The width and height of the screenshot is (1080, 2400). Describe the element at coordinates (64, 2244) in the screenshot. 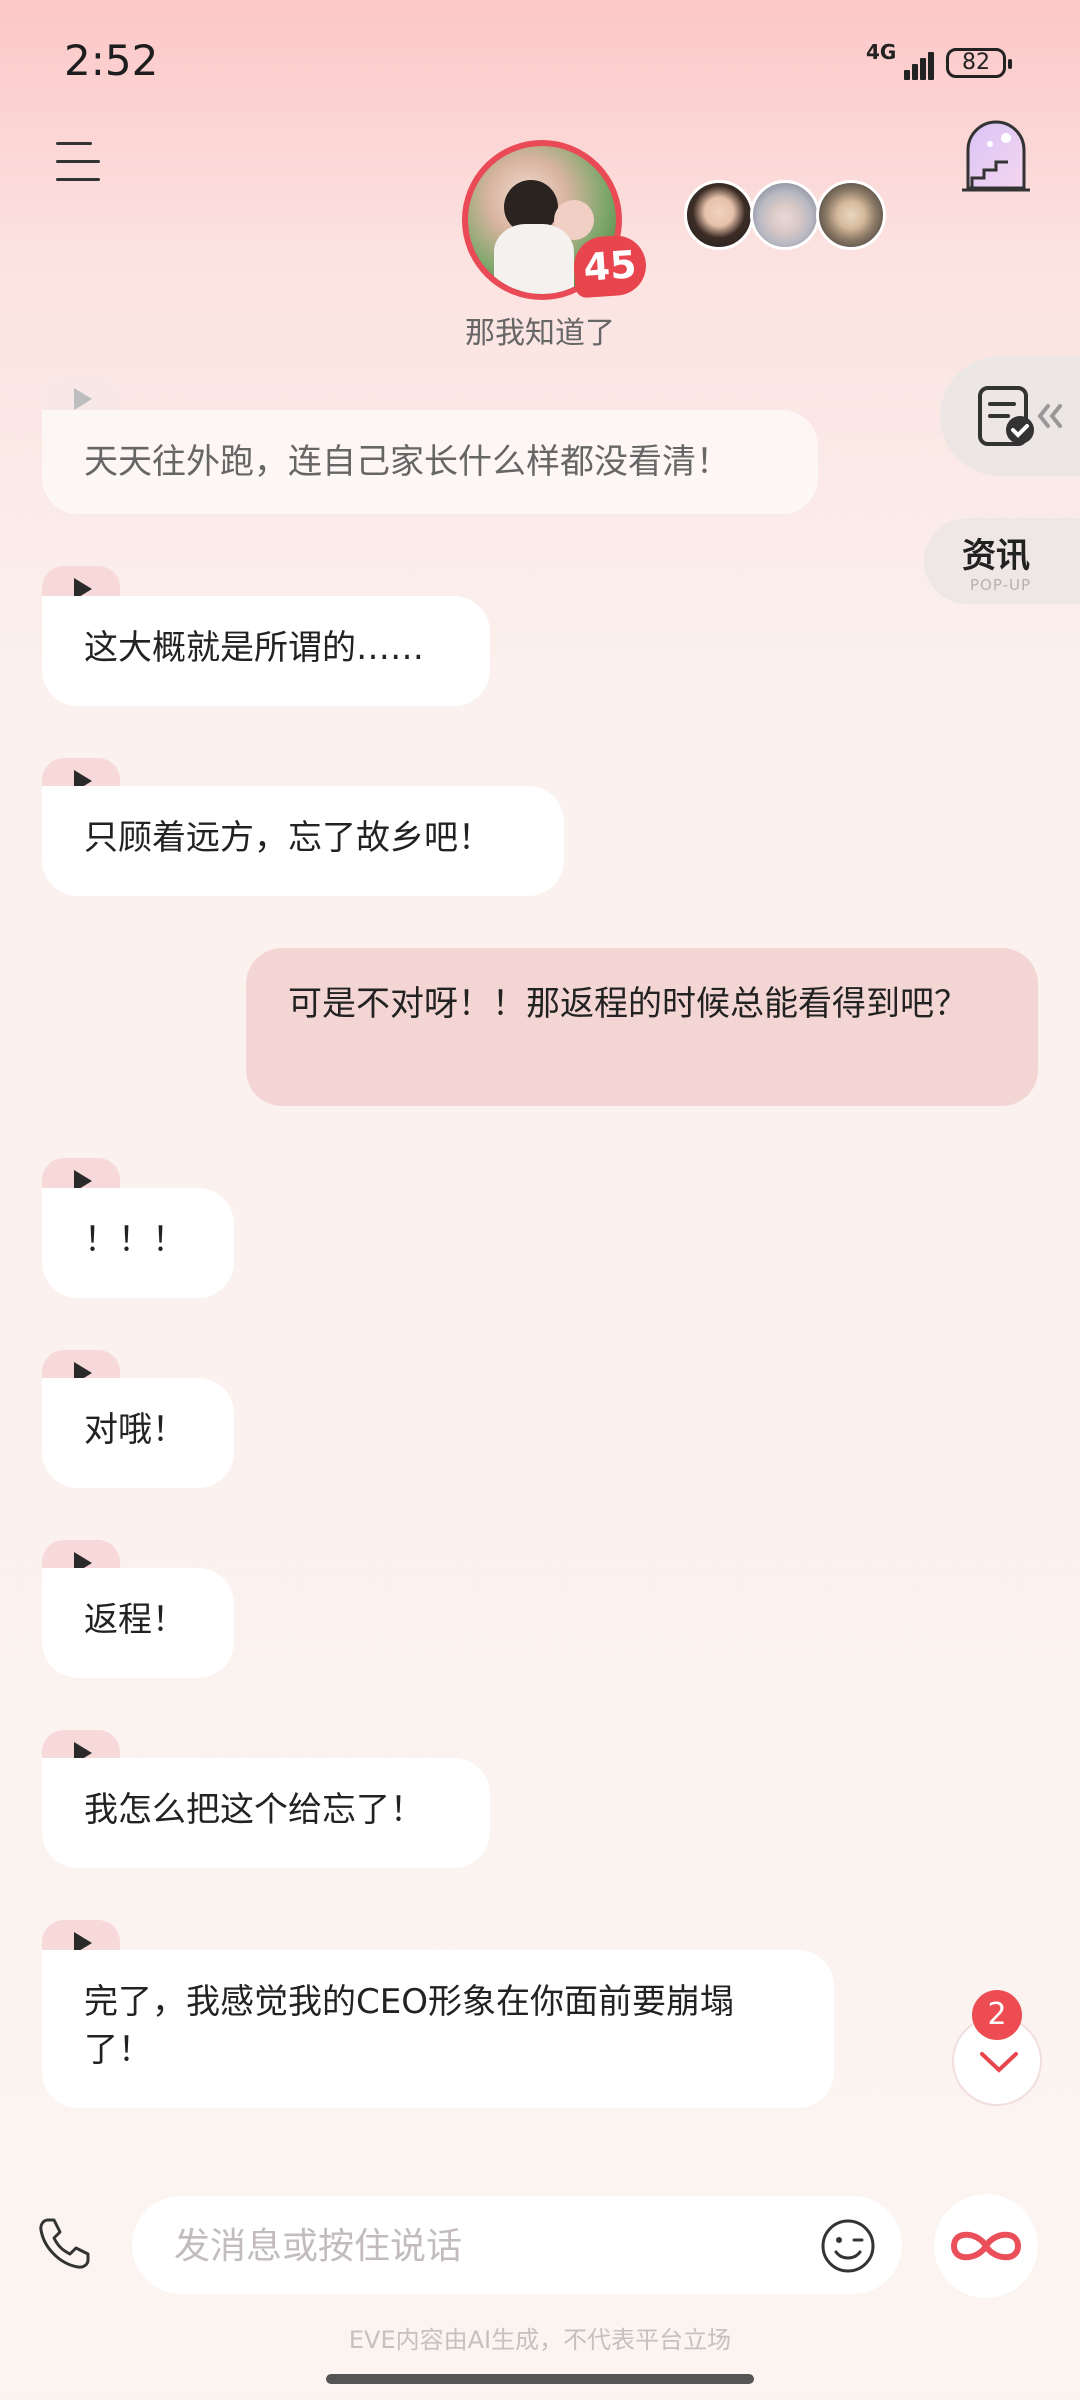

I see `phone-icon` at that location.